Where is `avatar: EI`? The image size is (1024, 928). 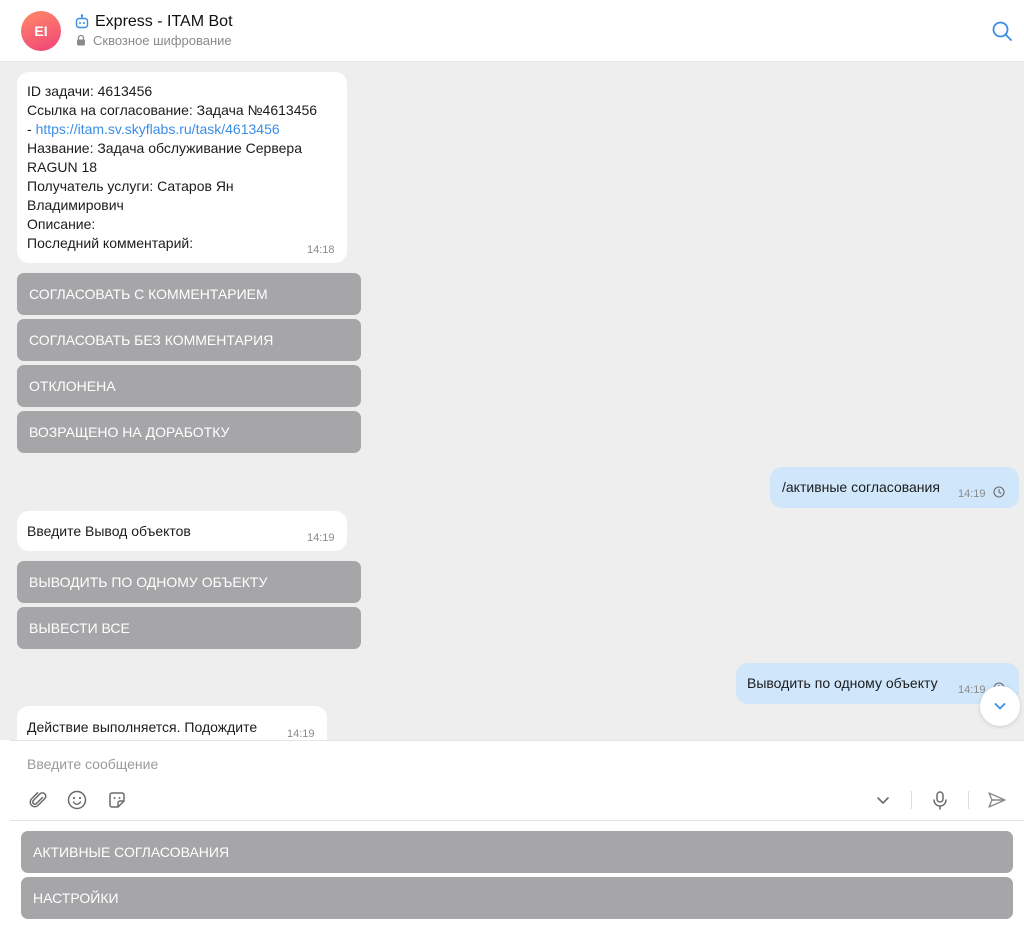
avatar: EI is located at coordinates (41, 31).